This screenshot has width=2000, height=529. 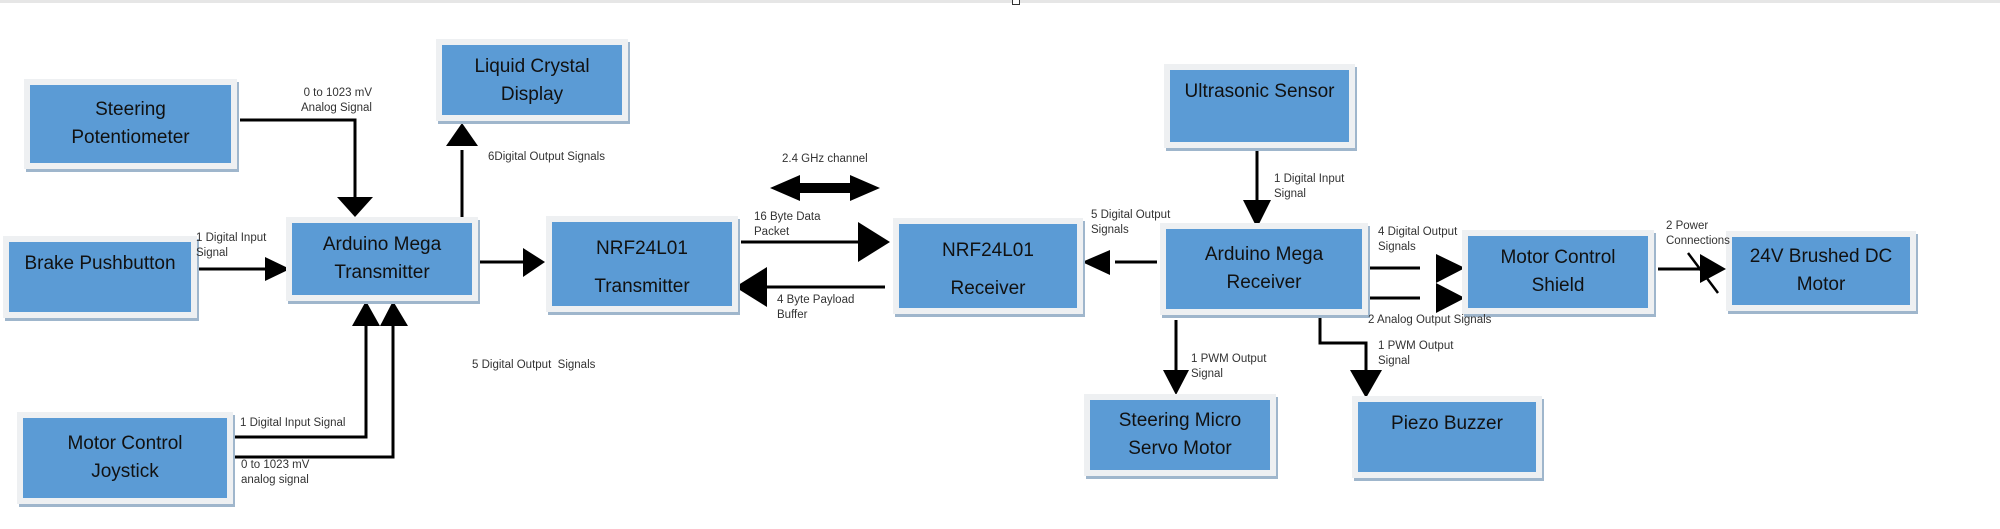 What do you see at coordinates (1131, 222) in the screenshot?
I see `label-arduino-rx-to-nrf-signals: 5 Digital Output Signals` at bounding box center [1131, 222].